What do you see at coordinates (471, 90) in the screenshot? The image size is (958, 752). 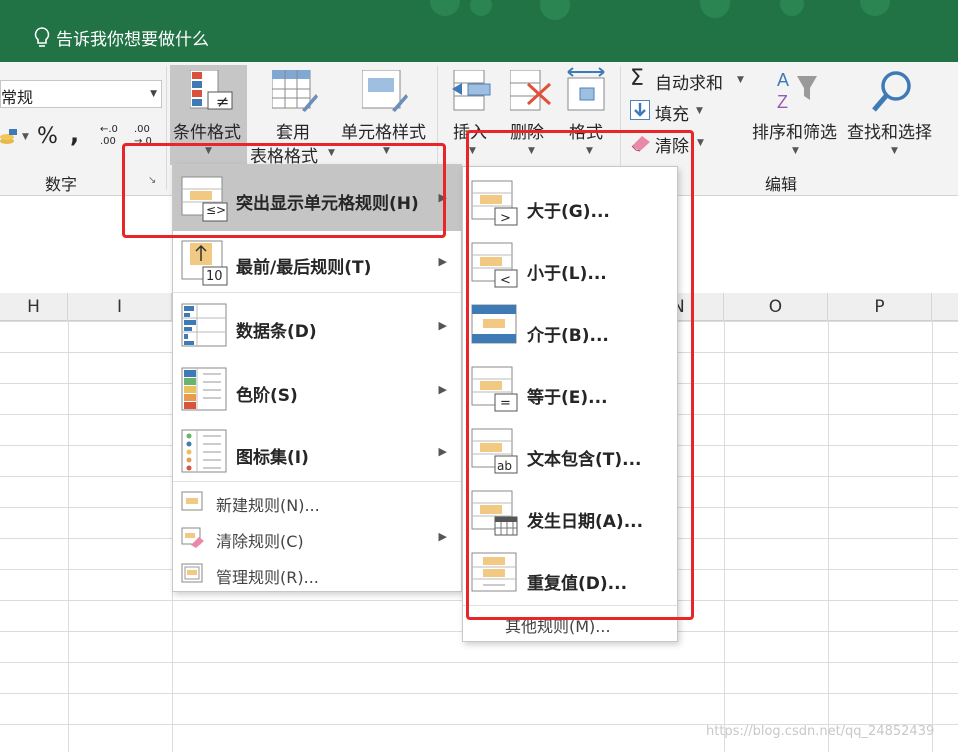 I see `insert-cells-icon` at bounding box center [471, 90].